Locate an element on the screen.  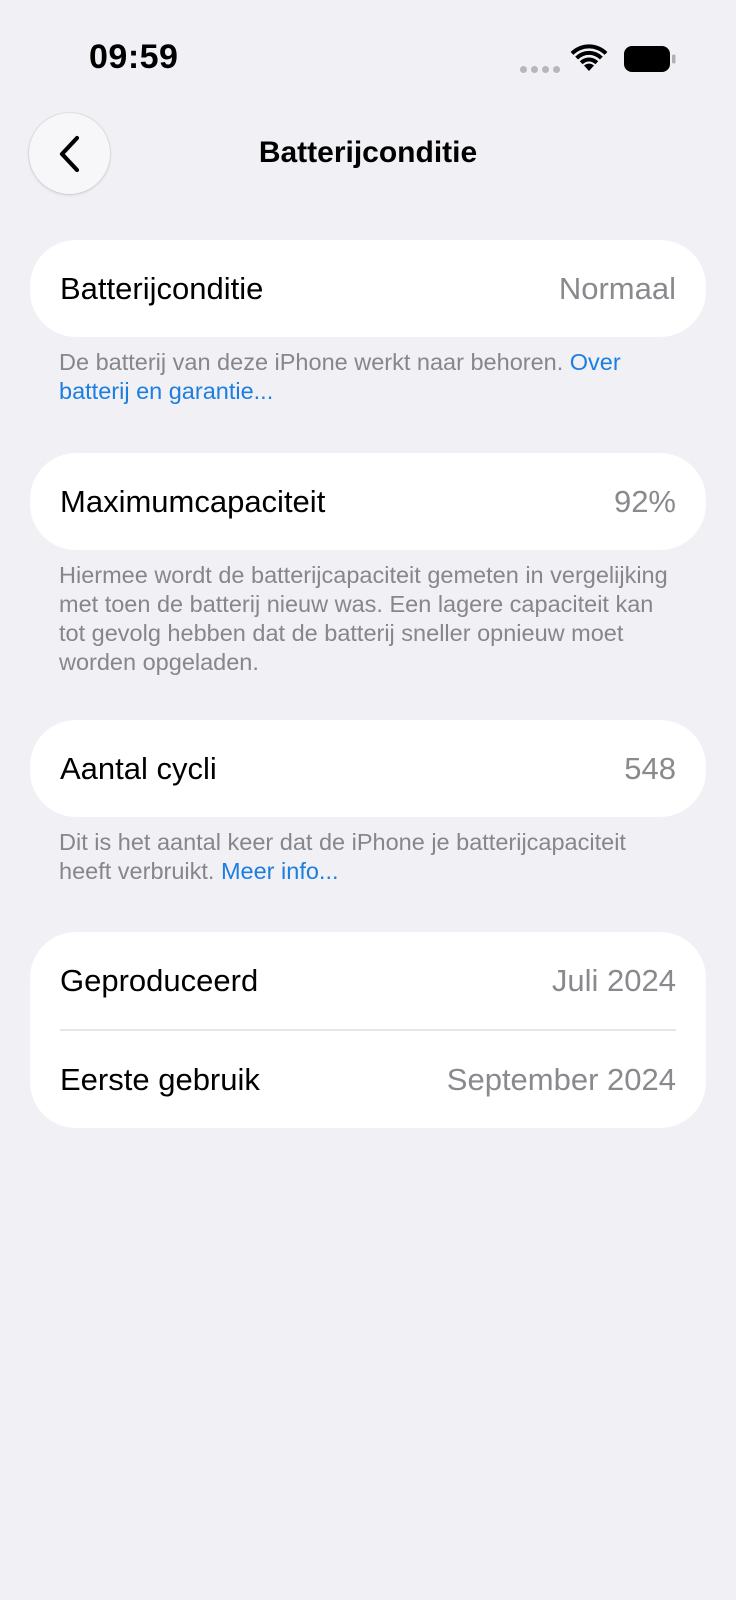
battery-icon is located at coordinates (650, 59).